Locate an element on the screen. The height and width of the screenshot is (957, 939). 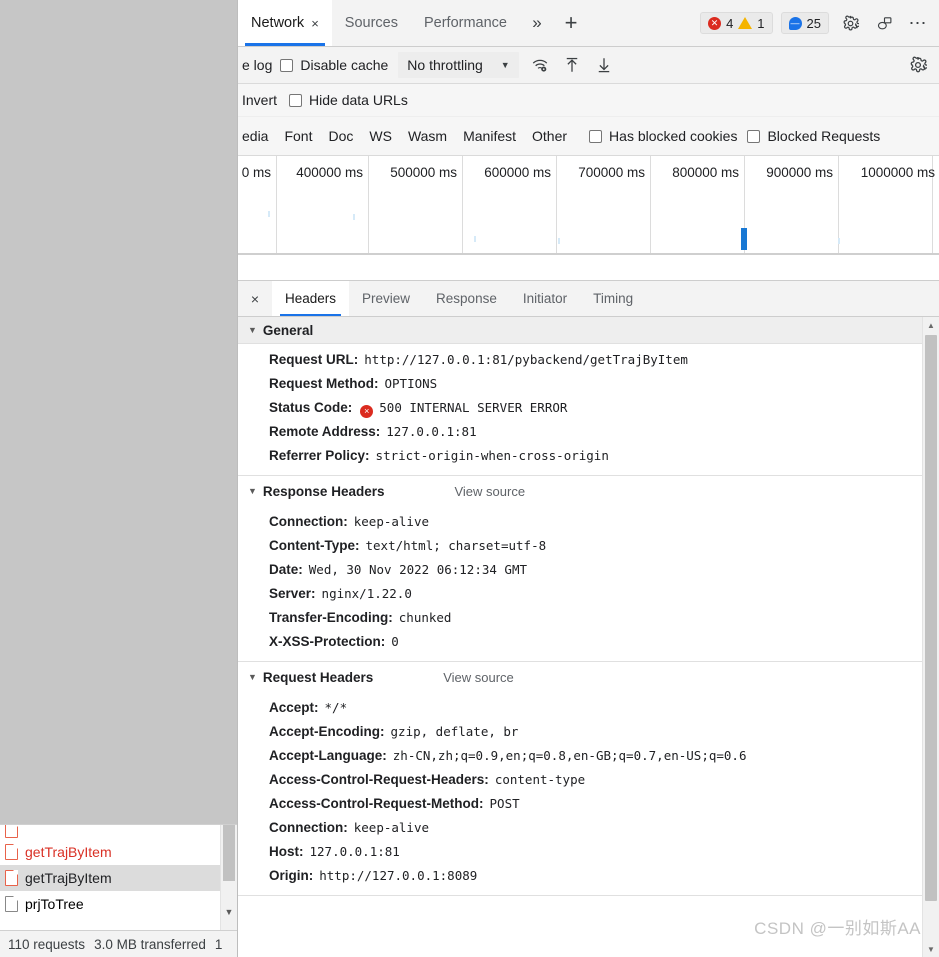
blocked-requests-checkbox: Blocked Requests is located at coordinates (818, 136).